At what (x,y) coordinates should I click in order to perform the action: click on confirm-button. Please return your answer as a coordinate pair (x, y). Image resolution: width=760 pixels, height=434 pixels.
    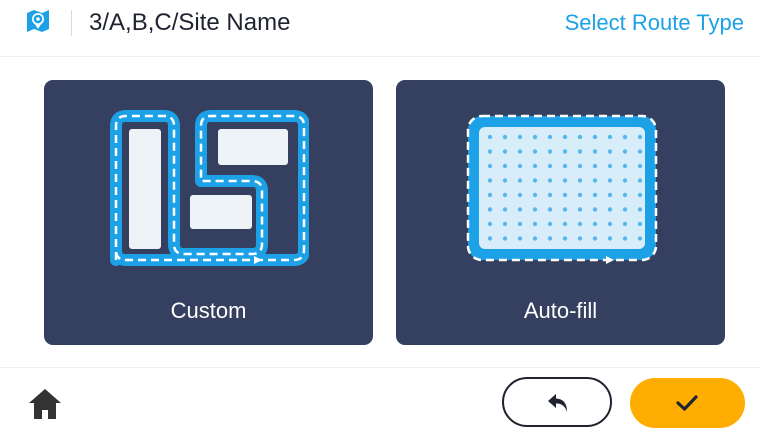
    Looking at the image, I should click on (687, 403).